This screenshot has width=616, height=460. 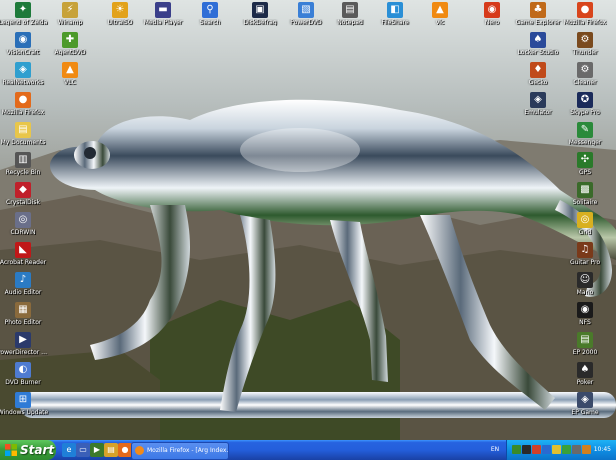 What do you see at coordinates (24, 22) in the screenshot?
I see `desktop-icon-label: Legend of Zelda` at bounding box center [24, 22].